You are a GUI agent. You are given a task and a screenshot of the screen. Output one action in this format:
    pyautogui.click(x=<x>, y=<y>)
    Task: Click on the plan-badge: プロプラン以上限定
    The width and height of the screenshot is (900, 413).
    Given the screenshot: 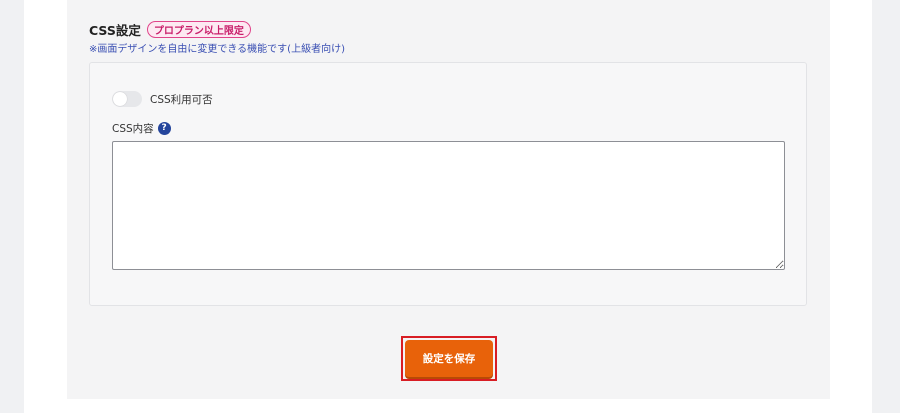 What is the action you would take?
    pyautogui.click(x=198, y=29)
    